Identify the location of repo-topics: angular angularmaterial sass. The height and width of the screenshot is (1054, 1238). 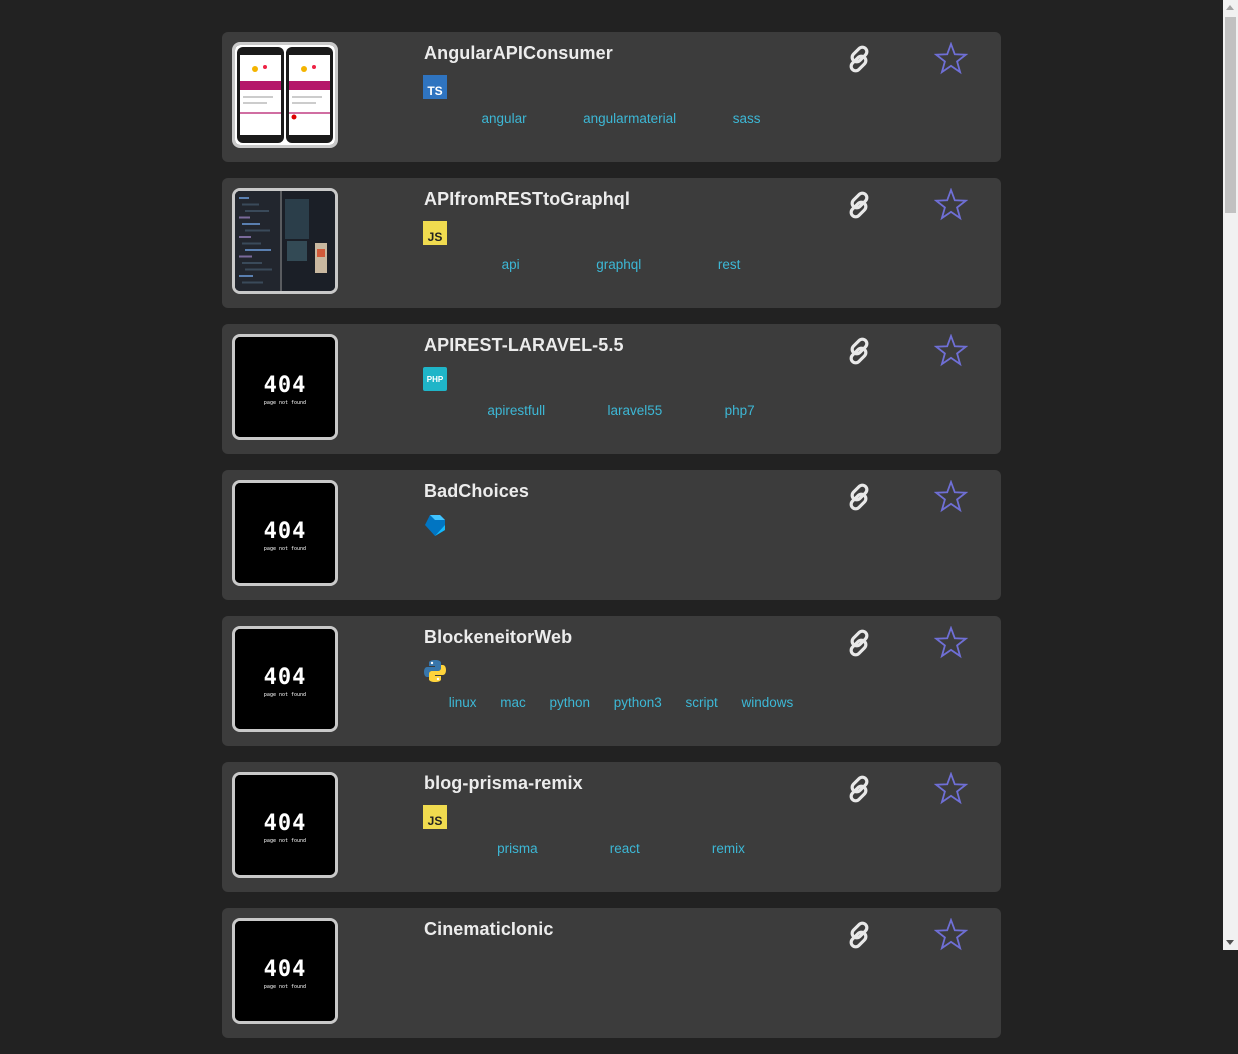
(621, 118).